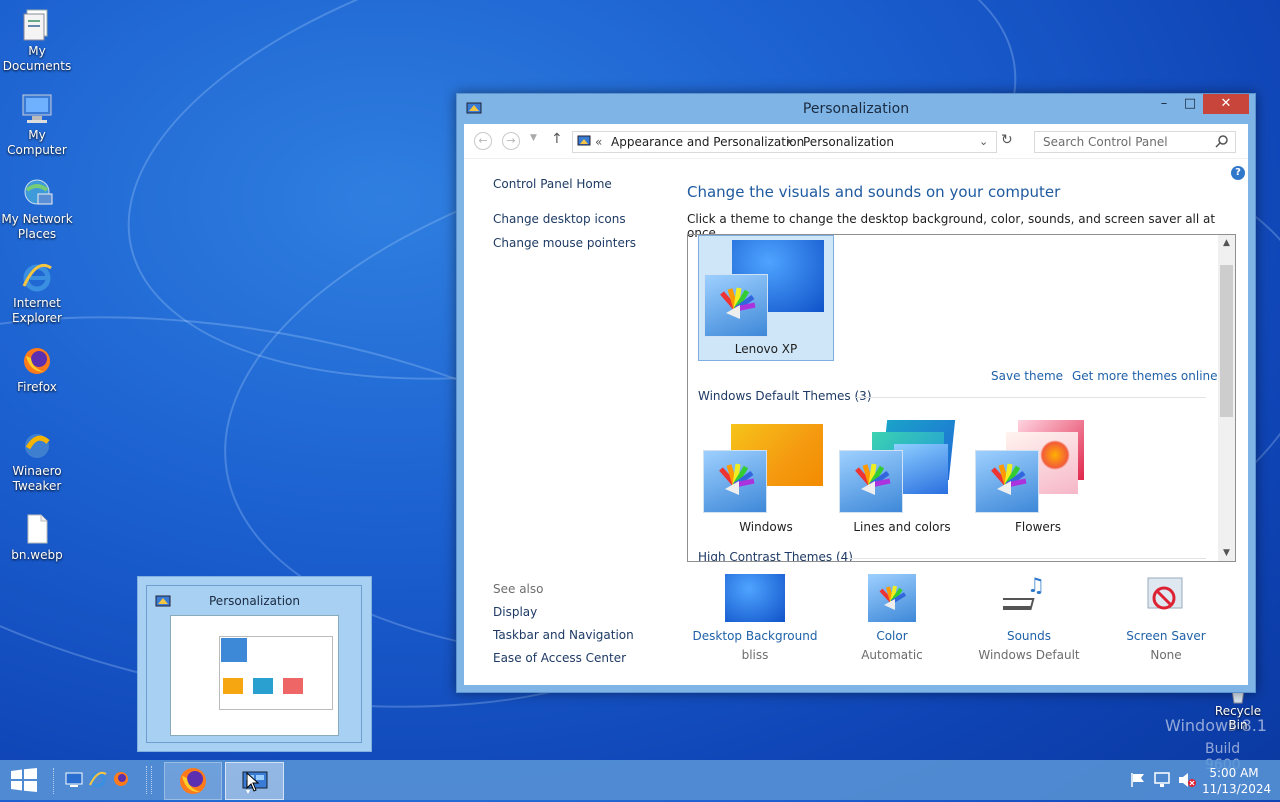 This screenshot has width=1280, height=802. I want to click on desktop-icon-network-places: My Network Places, so click(37, 209).